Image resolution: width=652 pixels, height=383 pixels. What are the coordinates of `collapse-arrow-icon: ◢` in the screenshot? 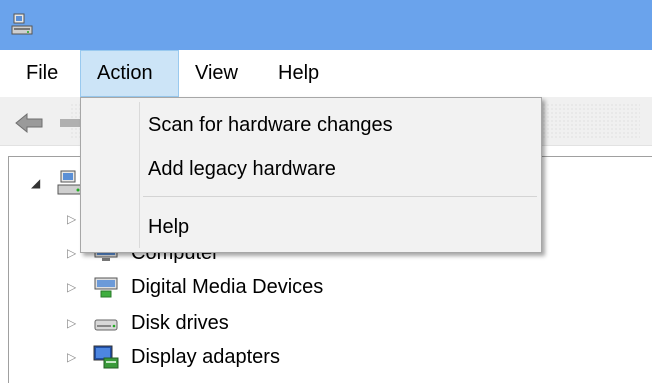 It's located at (36, 183).